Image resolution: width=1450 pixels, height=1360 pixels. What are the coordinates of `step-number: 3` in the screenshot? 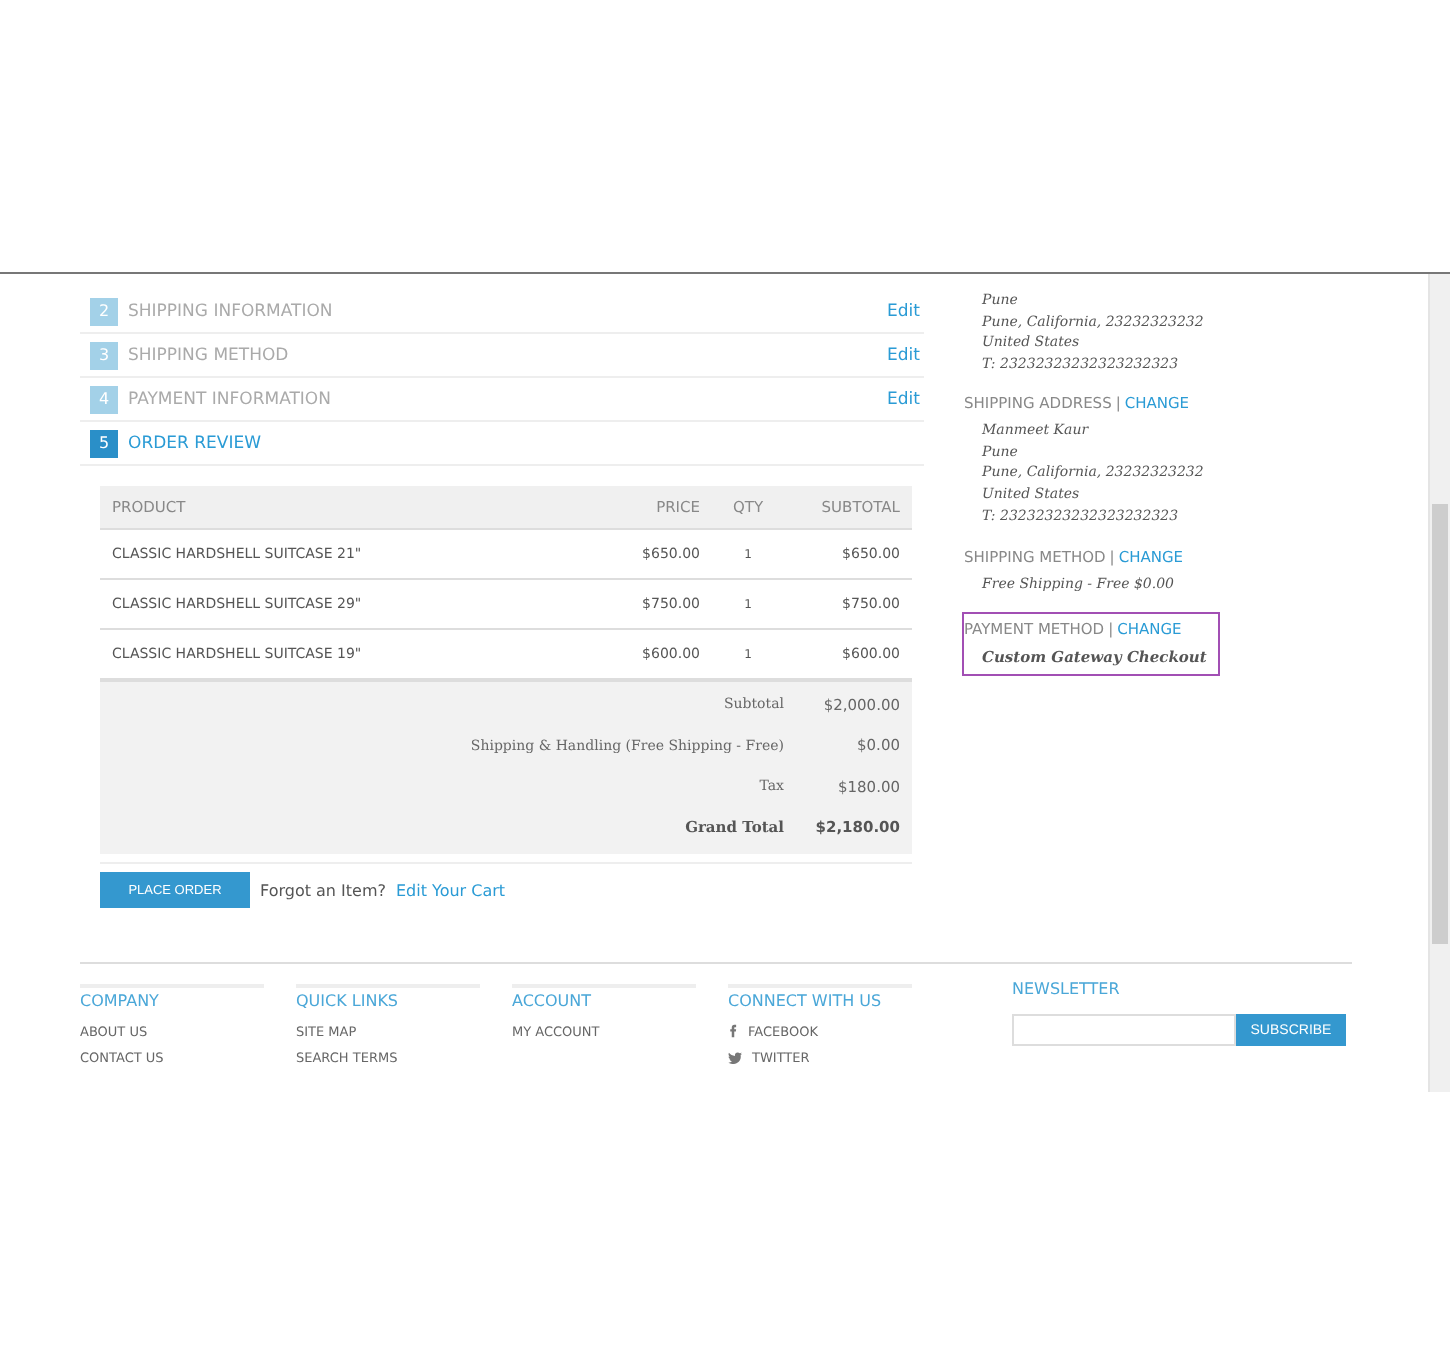 It's located at (104, 355).